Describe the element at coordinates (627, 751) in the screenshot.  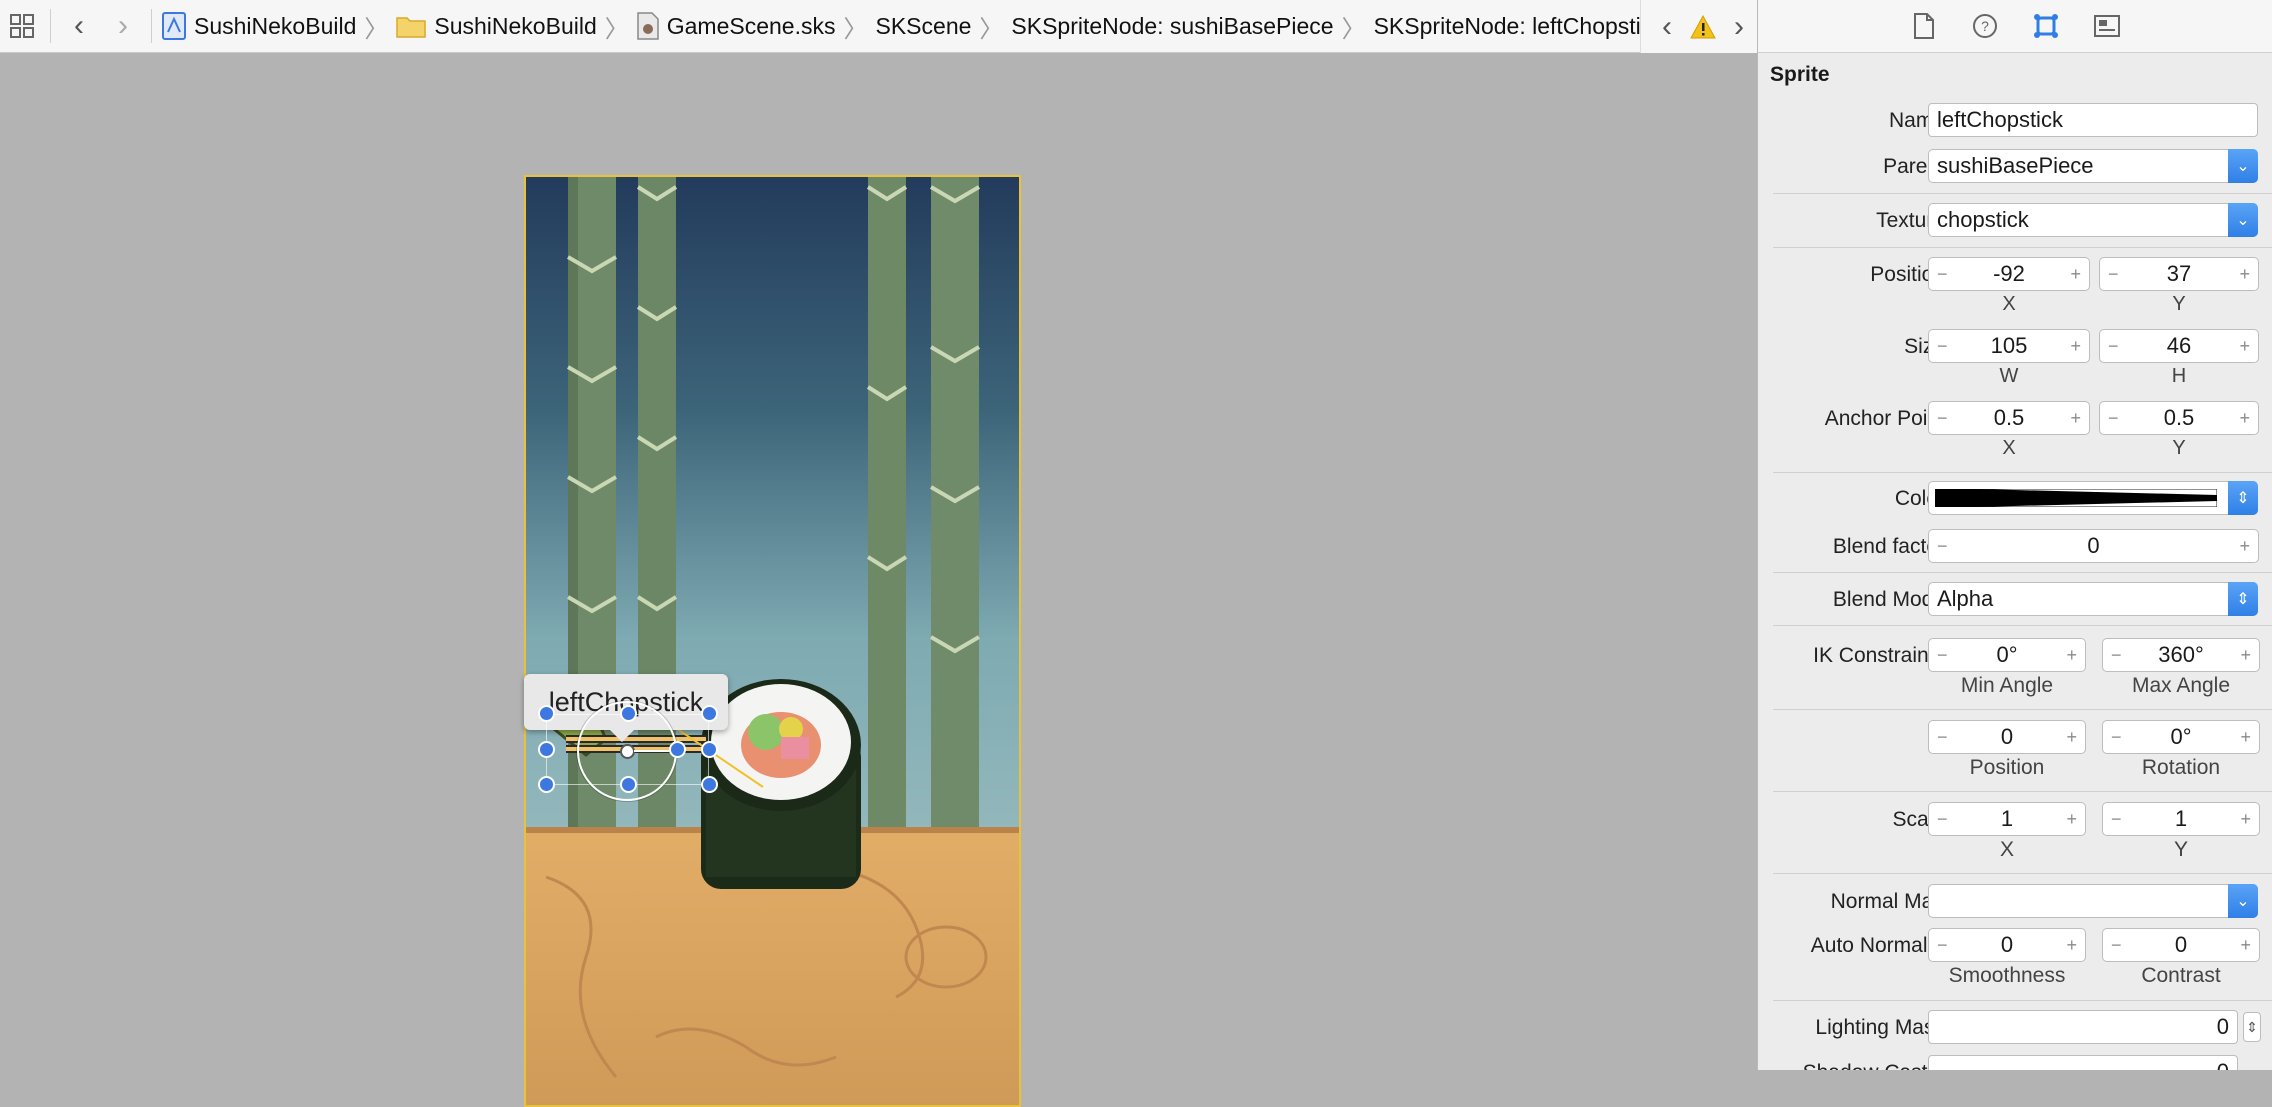
I see `anchor-point-handle` at that location.